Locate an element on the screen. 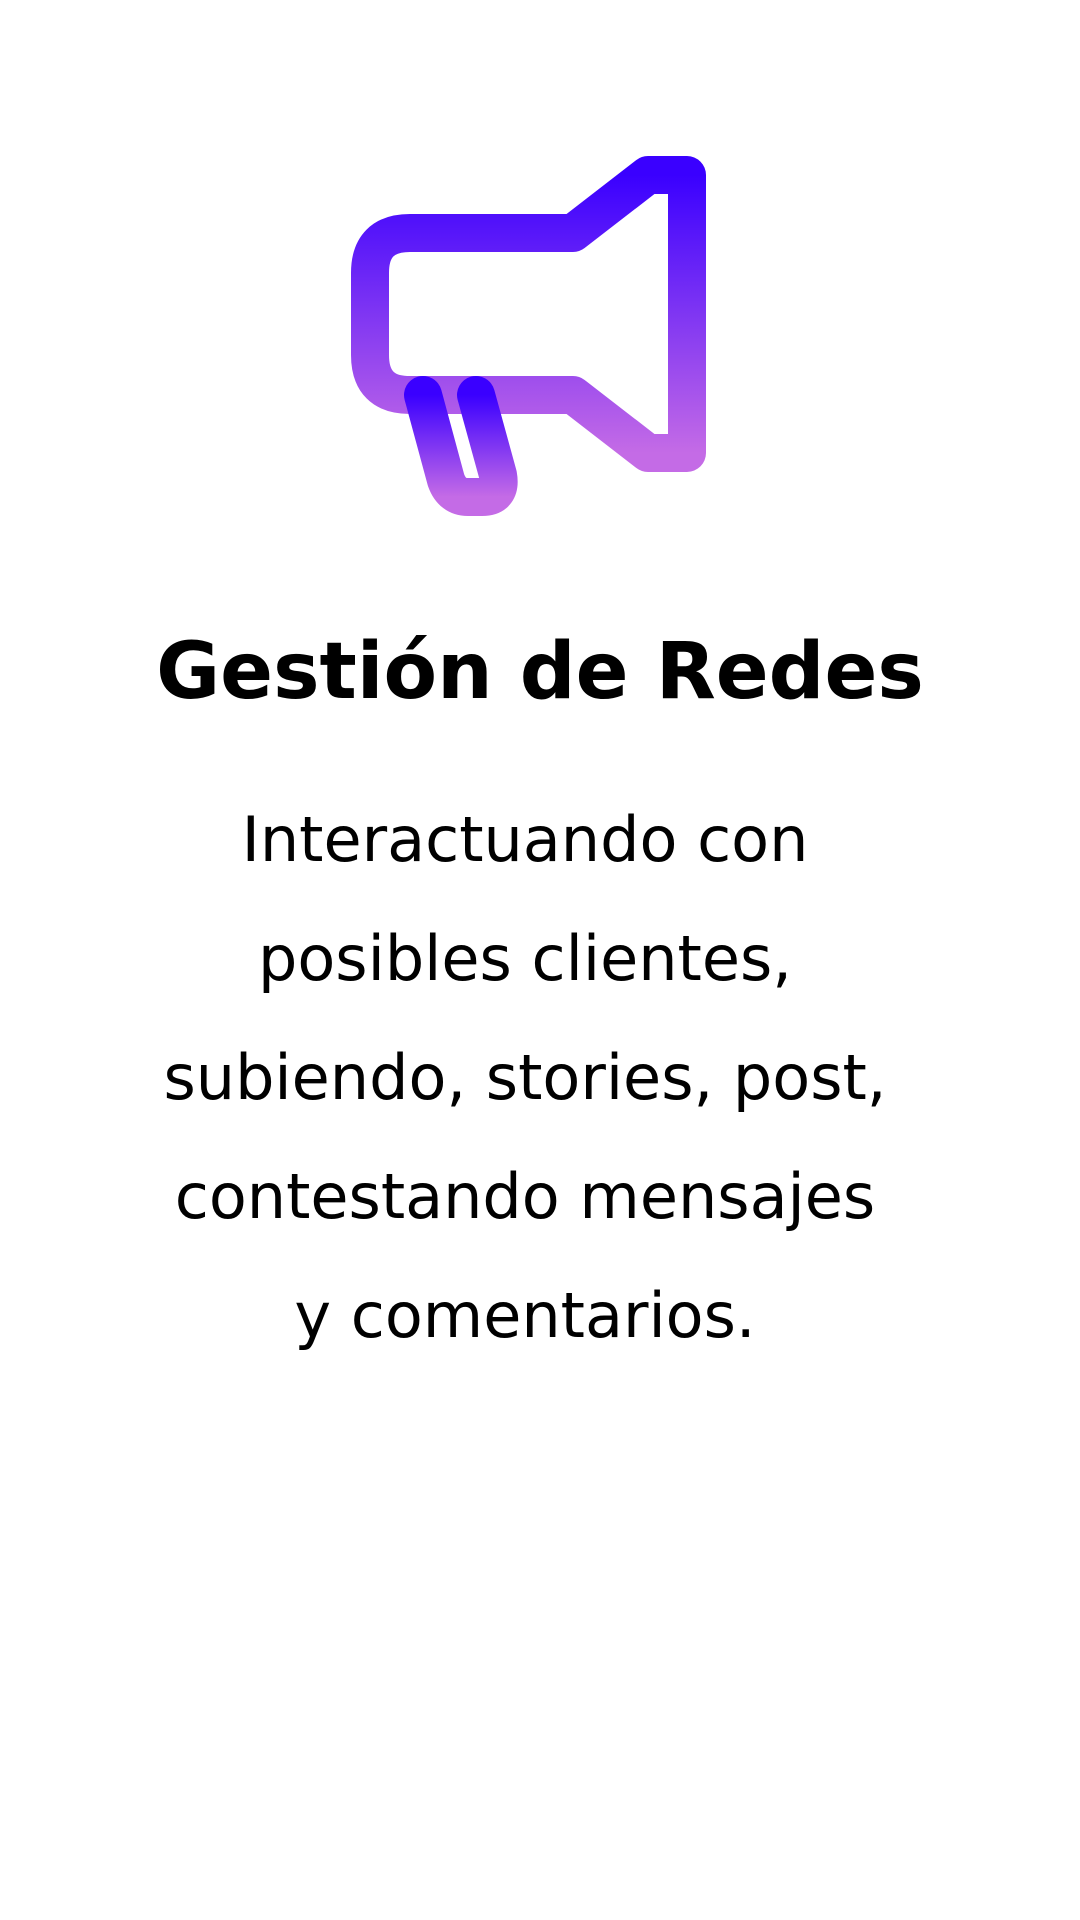  description-line: Interactuando con is located at coordinates (525, 839).